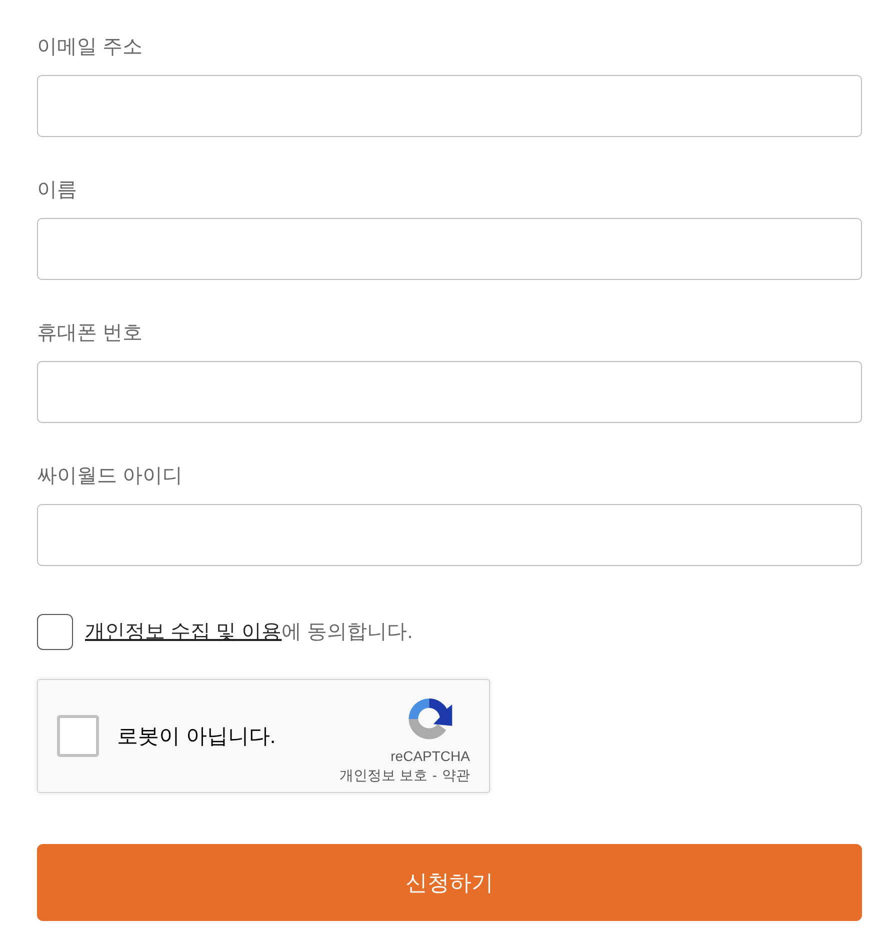  What do you see at coordinates (430, 719) in the screenshot?
I see `circular-arrows-icon` at bounding box center [430, 719].